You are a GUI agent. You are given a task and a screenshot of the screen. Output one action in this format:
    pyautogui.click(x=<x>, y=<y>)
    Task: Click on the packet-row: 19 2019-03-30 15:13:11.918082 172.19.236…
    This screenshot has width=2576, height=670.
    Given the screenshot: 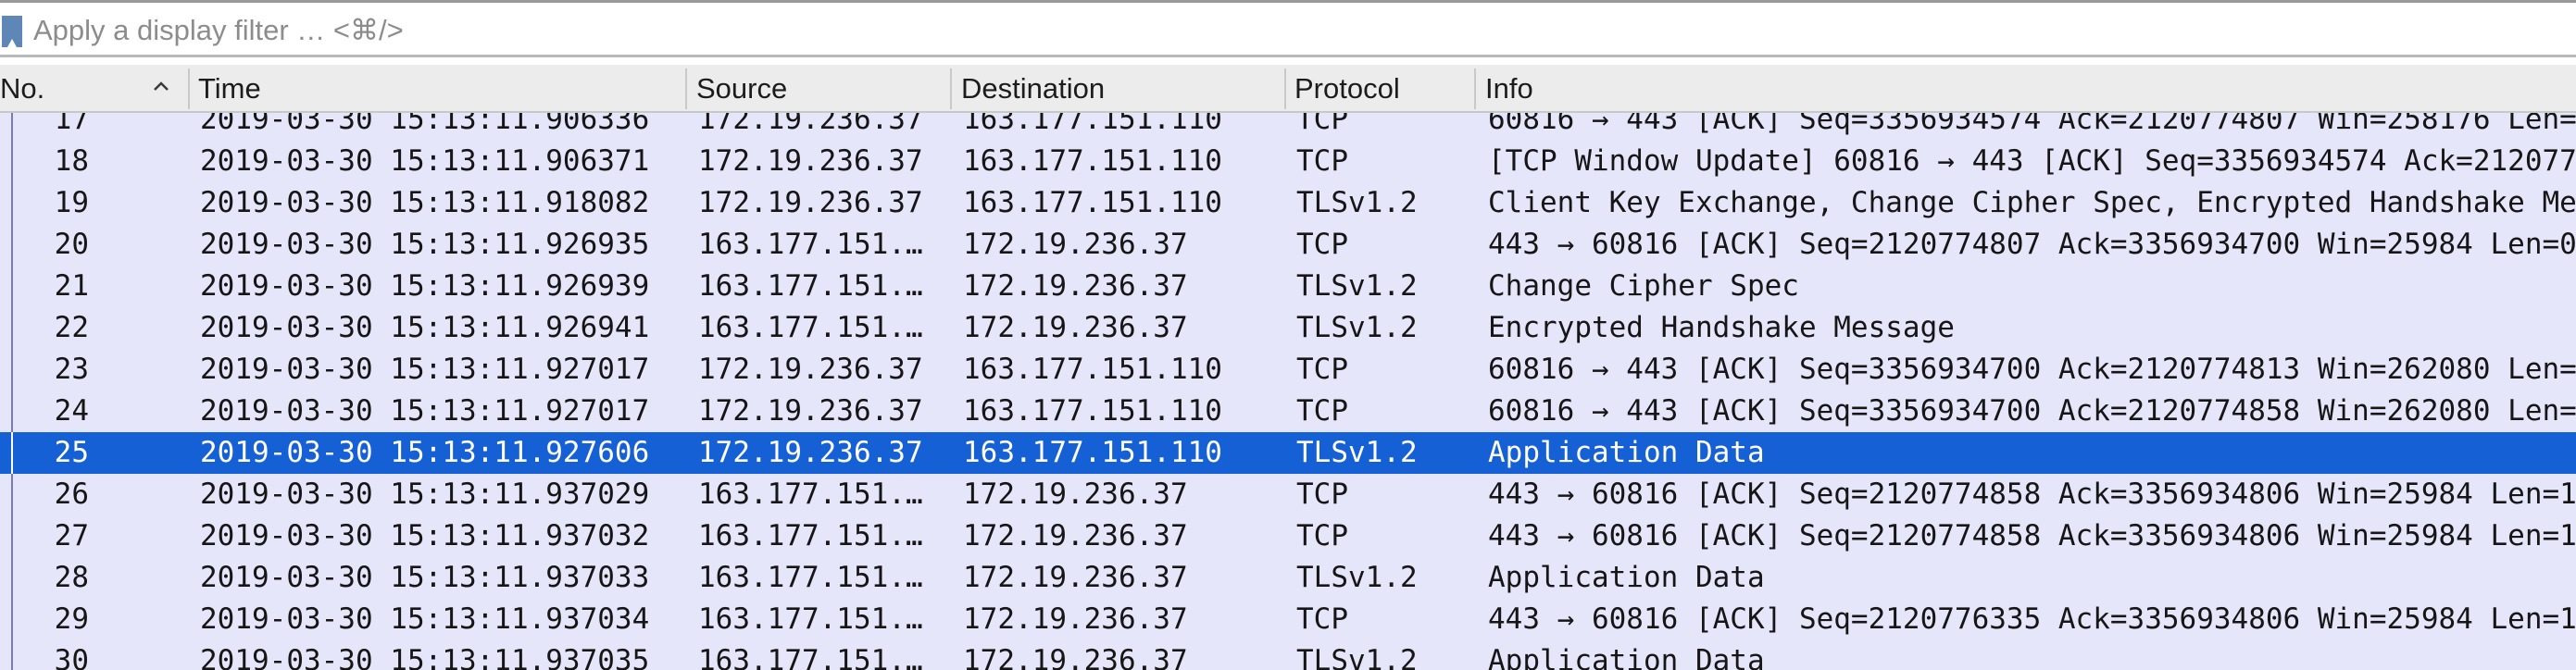 What is the action you would take?
    pyautogui.click(x=1288, y=203)
    